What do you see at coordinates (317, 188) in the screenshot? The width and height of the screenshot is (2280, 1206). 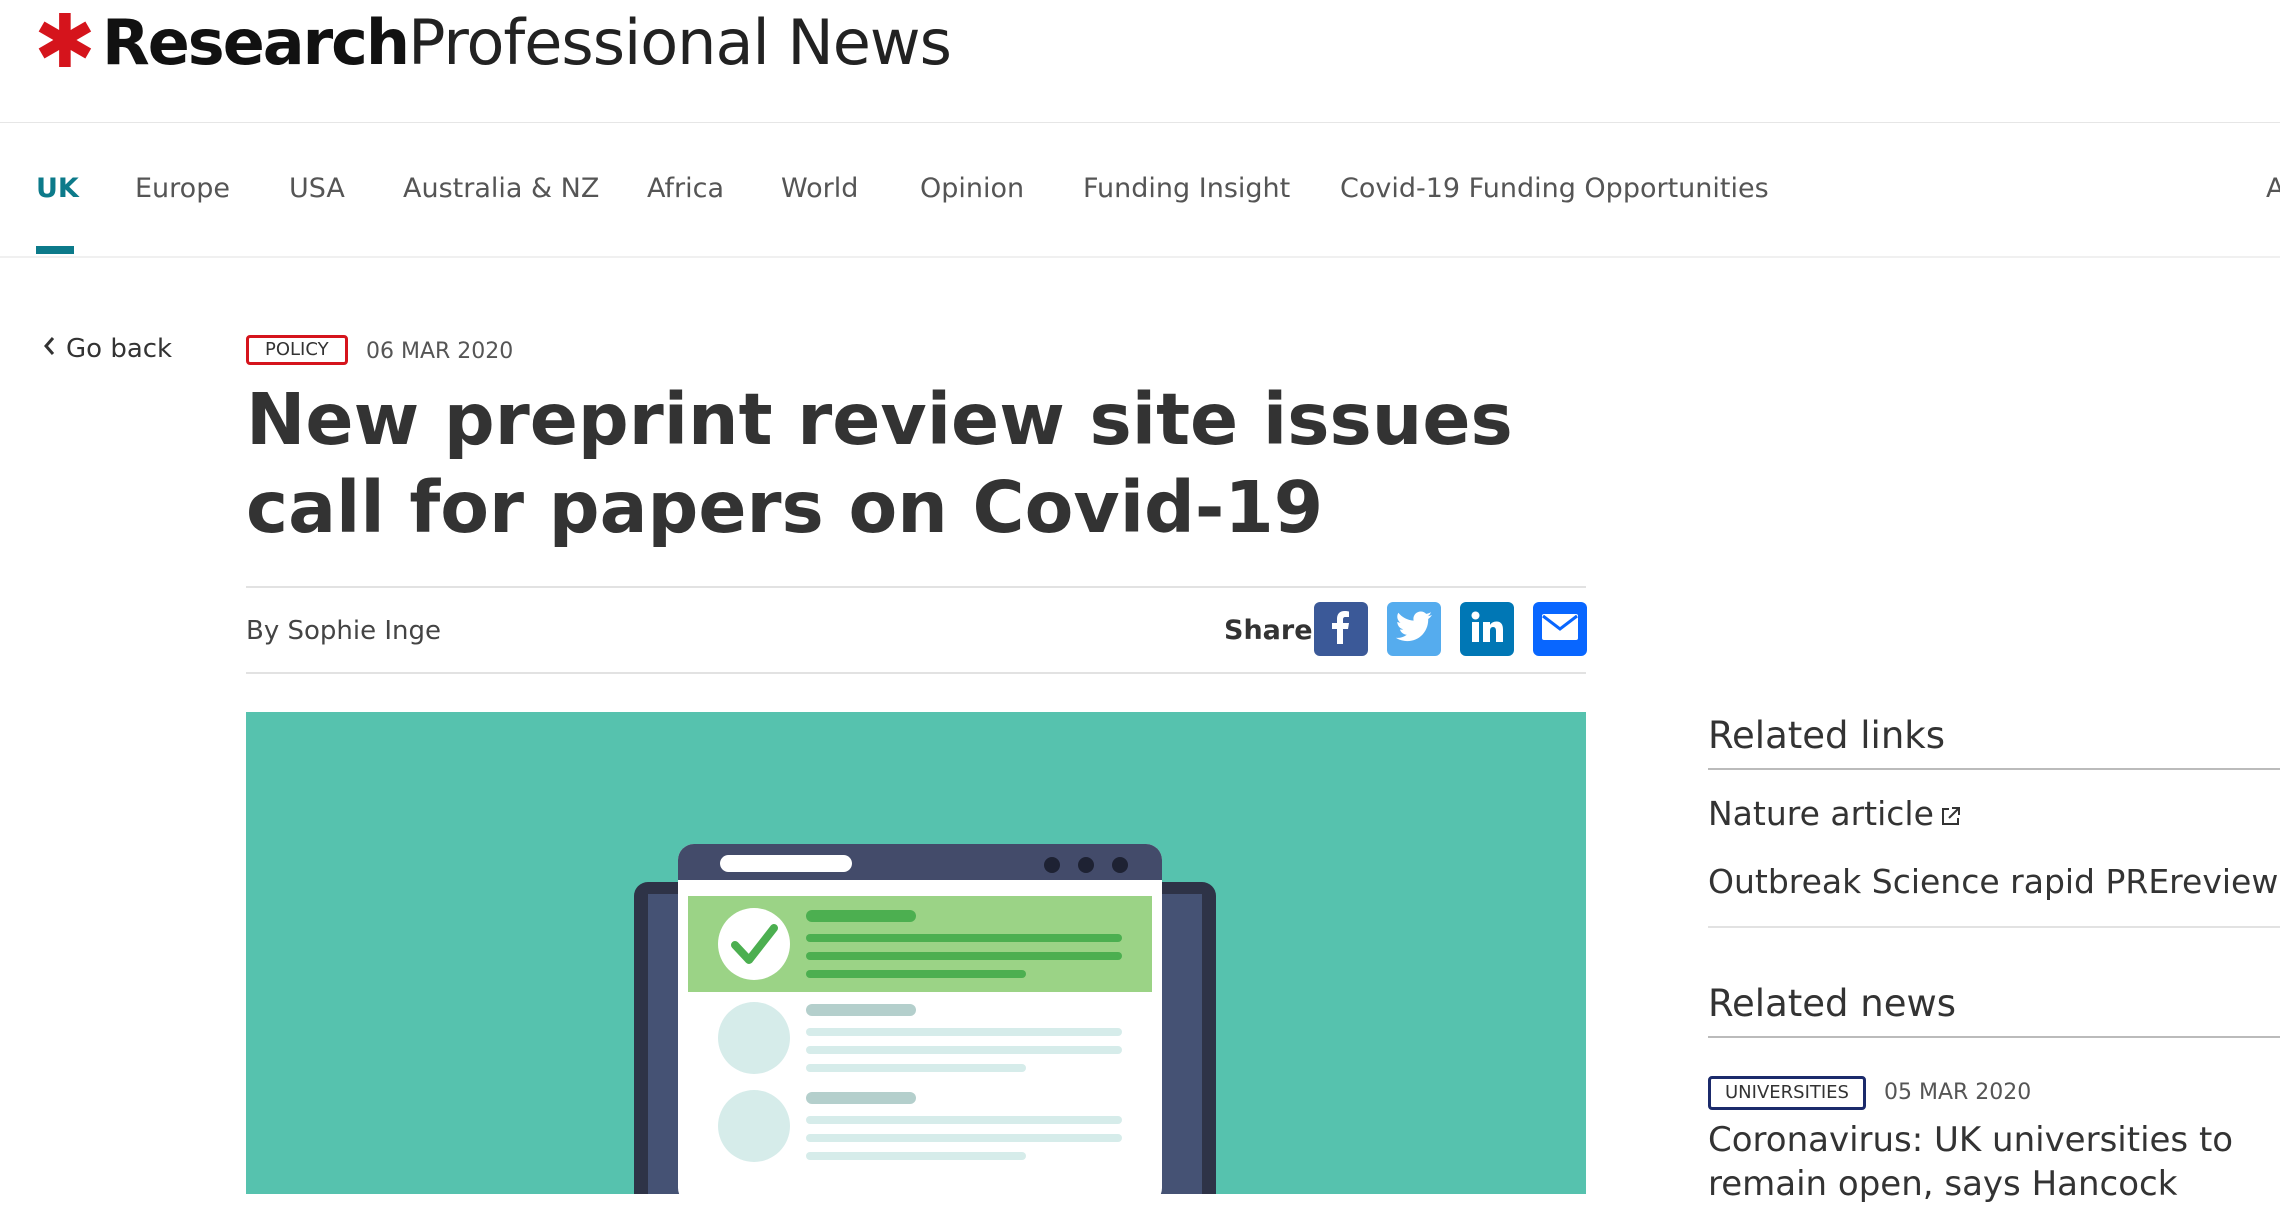 I see `nav-item-usa: USA` at bounding box center [317, 188].